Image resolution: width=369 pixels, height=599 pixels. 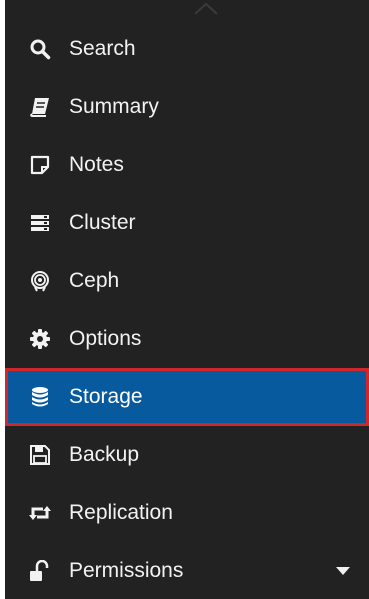 I want to click on server-icon, so click(x=40, y=223).